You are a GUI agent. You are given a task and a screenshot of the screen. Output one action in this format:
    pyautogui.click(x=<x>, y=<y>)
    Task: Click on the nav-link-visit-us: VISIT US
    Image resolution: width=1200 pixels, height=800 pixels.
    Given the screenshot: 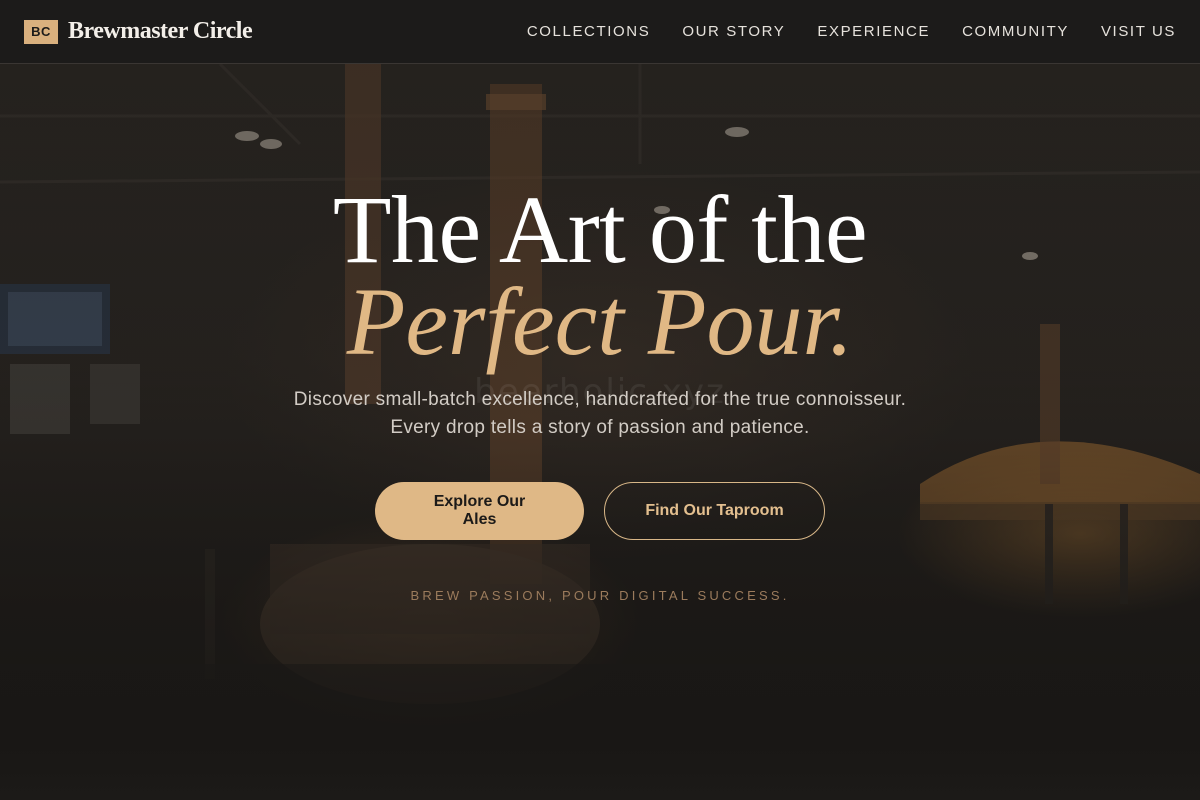 What is the action you would take?
    pyautogui.click(x=1138, y=31)
    